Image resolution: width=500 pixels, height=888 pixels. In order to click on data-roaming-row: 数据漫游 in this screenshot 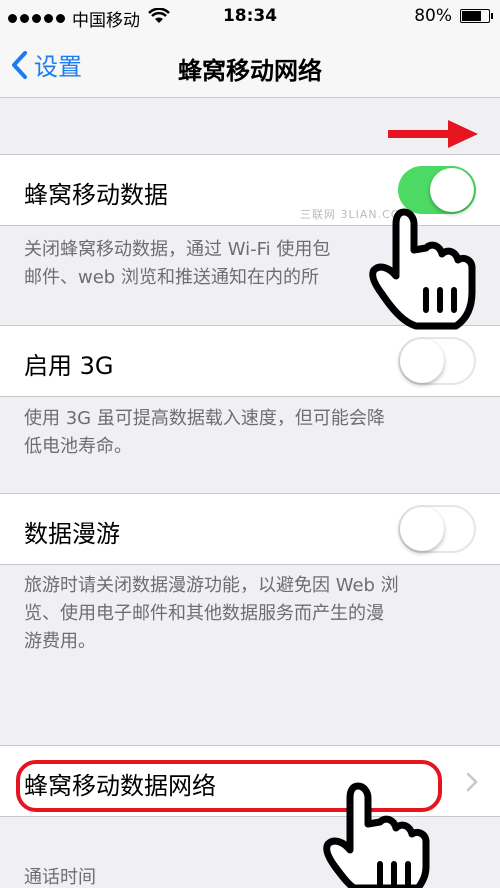, I will do `click(250, 529)`.